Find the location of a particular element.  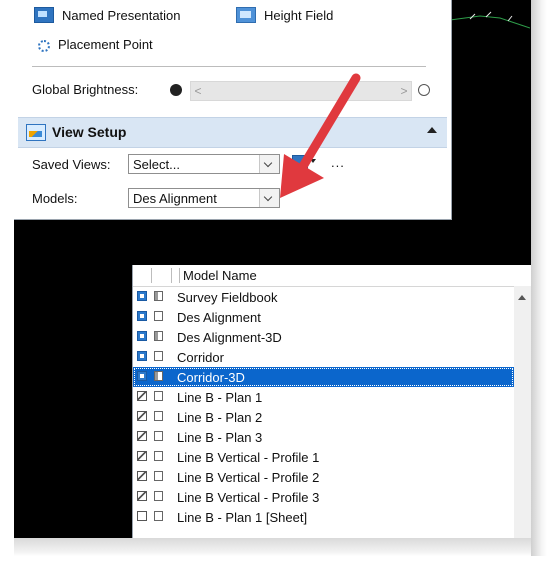

model-name: Line B - Plan 1 is located at coordinates (220, 397).